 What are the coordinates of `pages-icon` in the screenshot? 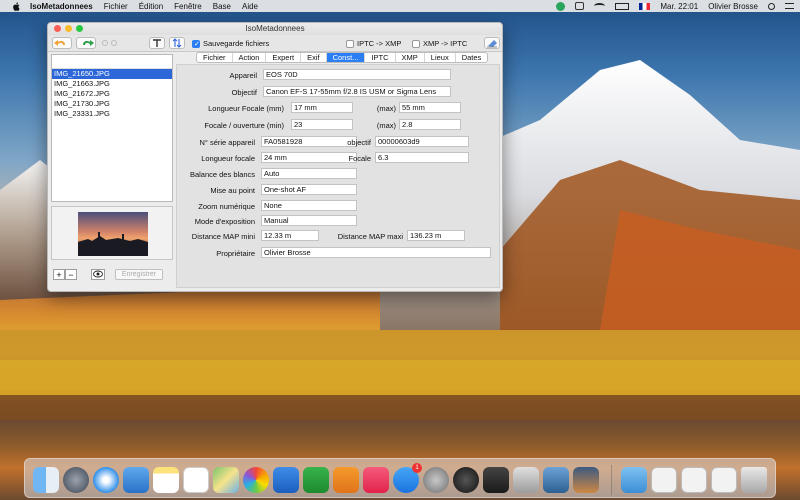 It's located at (346, 480).